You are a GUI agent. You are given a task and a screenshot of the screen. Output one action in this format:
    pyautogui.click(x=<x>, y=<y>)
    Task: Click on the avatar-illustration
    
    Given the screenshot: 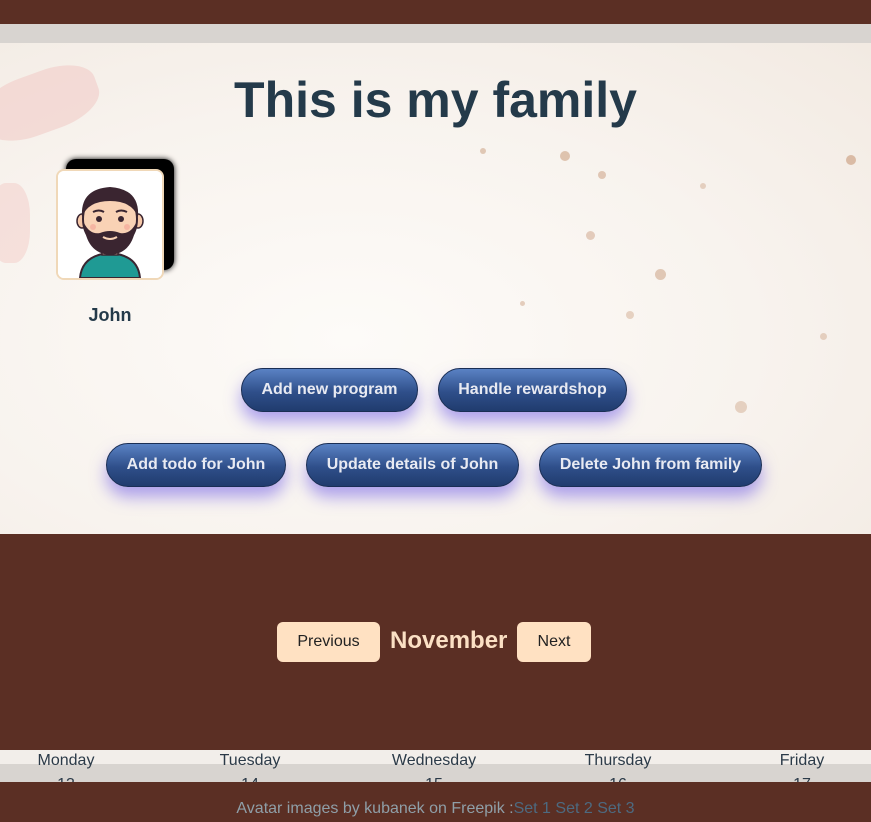 What is the action you would take?
    pyautogui.click(x=110, y=224)
    